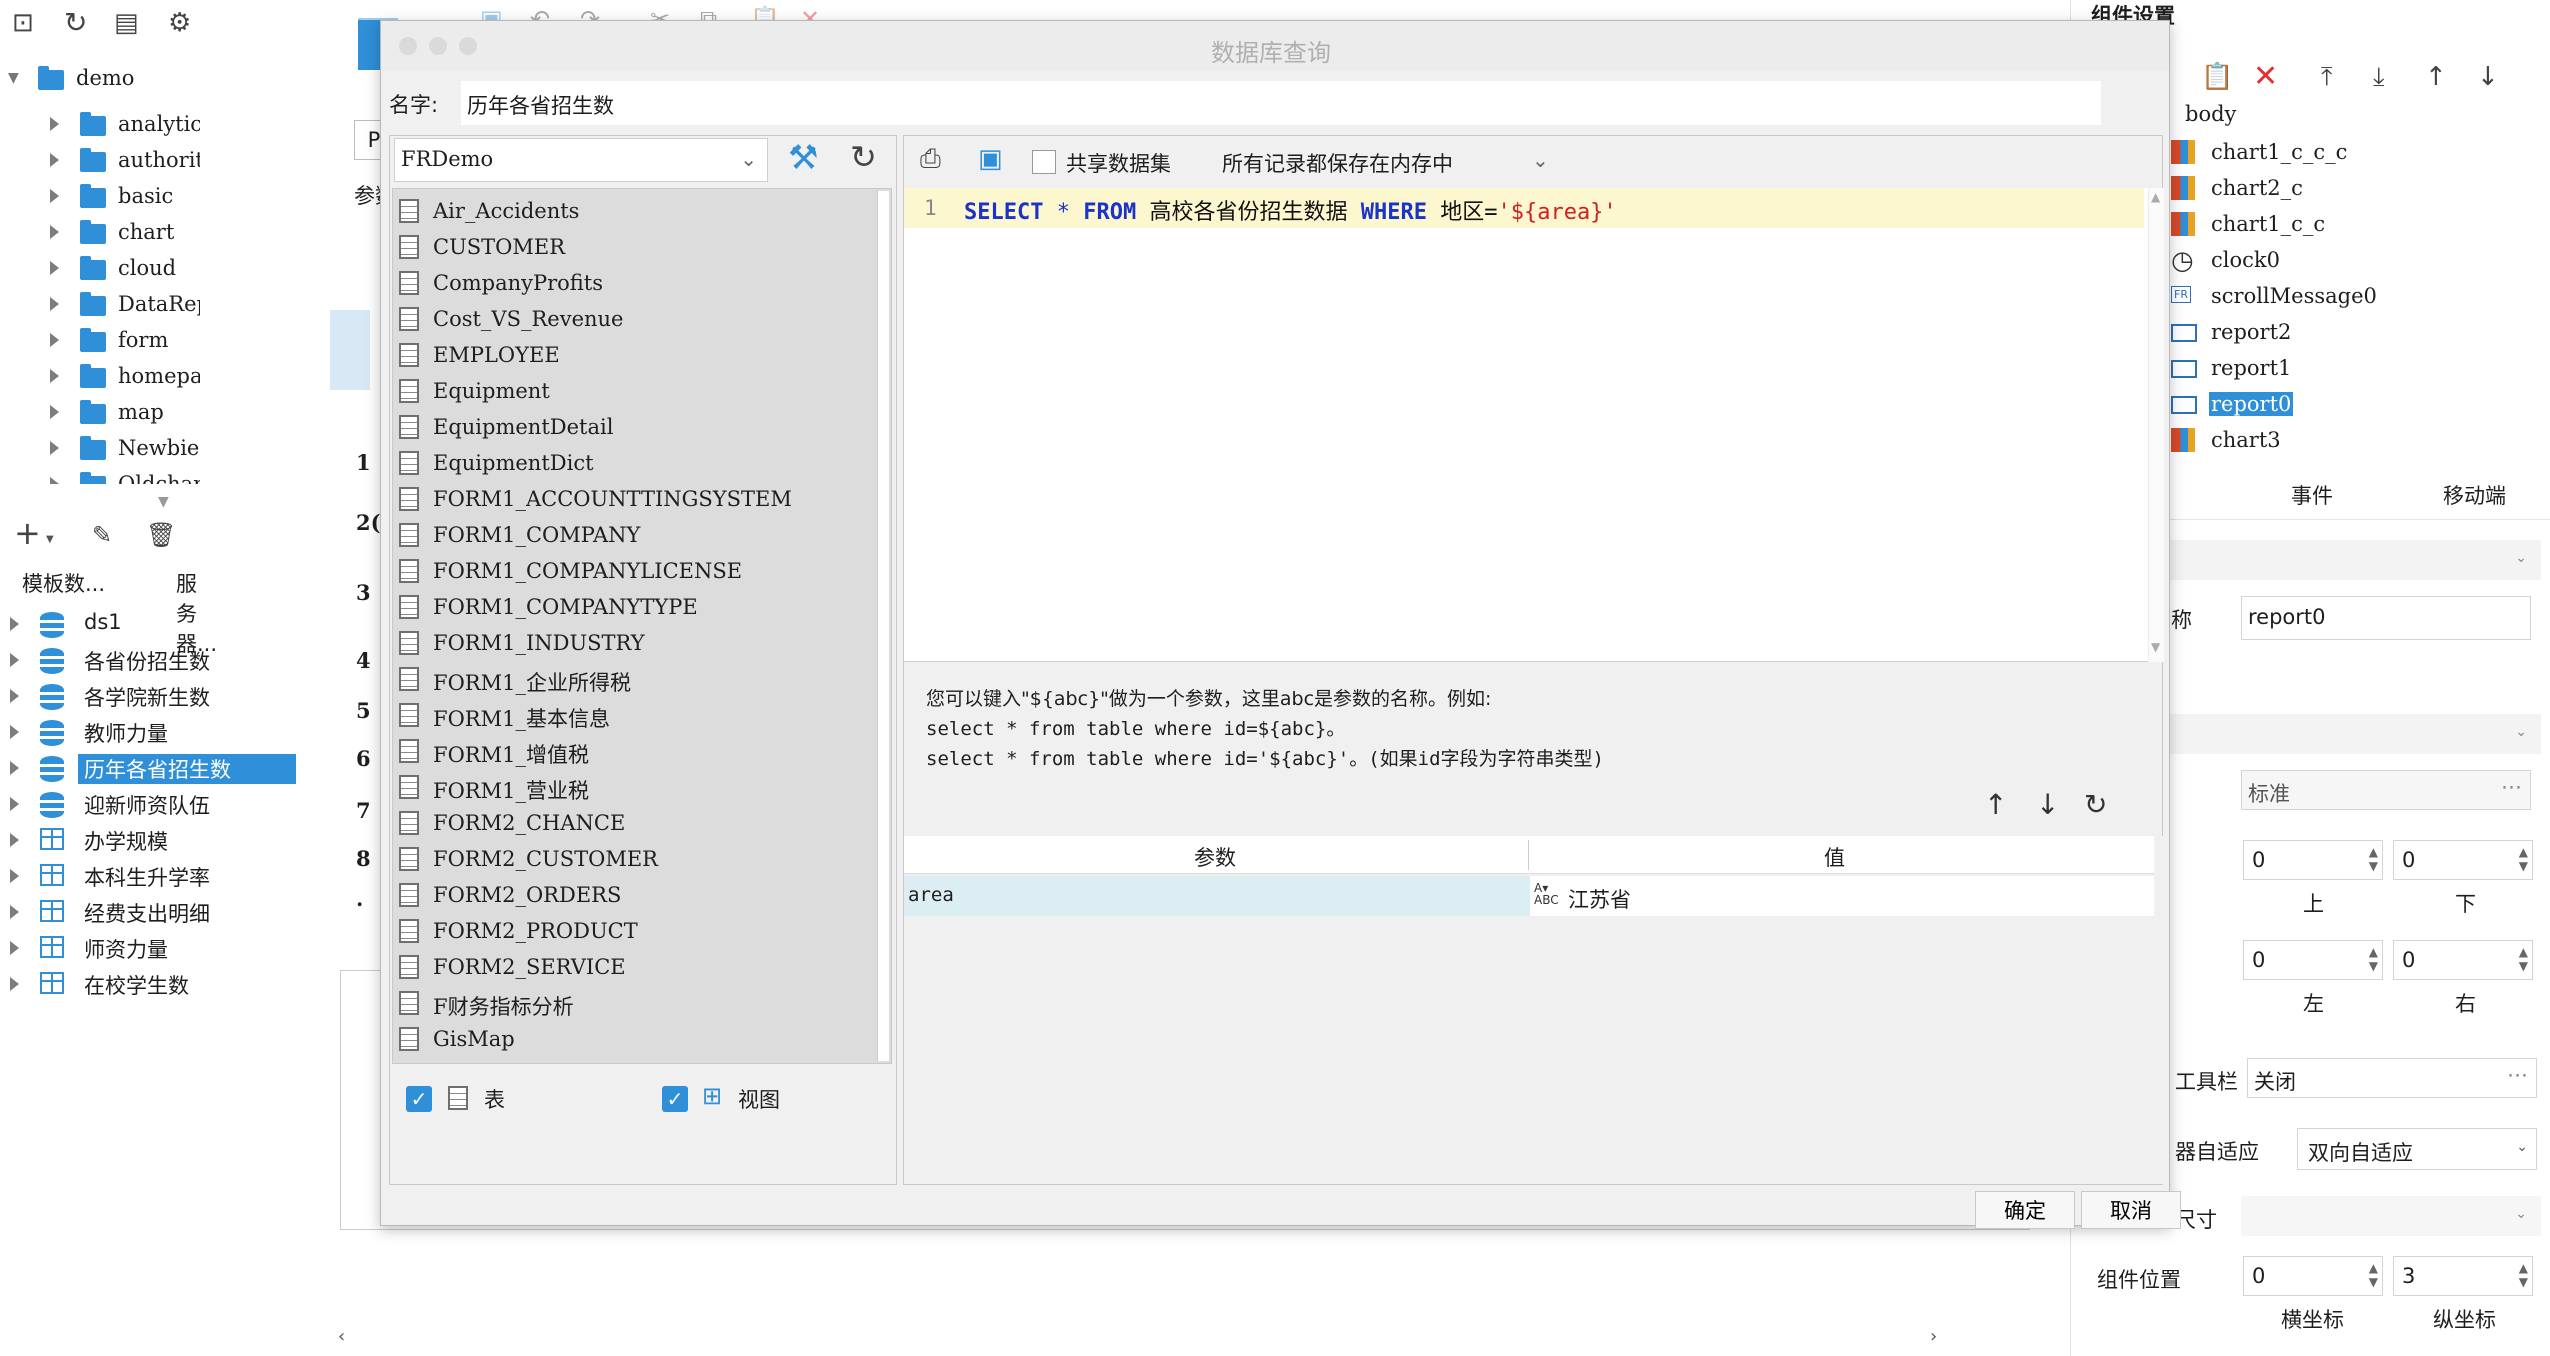 The height and width of the screenshot is (1356, 2550). Describe the element at coordinates (2156, 425) in the screenshot. I see `sql-editor-scrollbar: ▲ ▼` at that location.